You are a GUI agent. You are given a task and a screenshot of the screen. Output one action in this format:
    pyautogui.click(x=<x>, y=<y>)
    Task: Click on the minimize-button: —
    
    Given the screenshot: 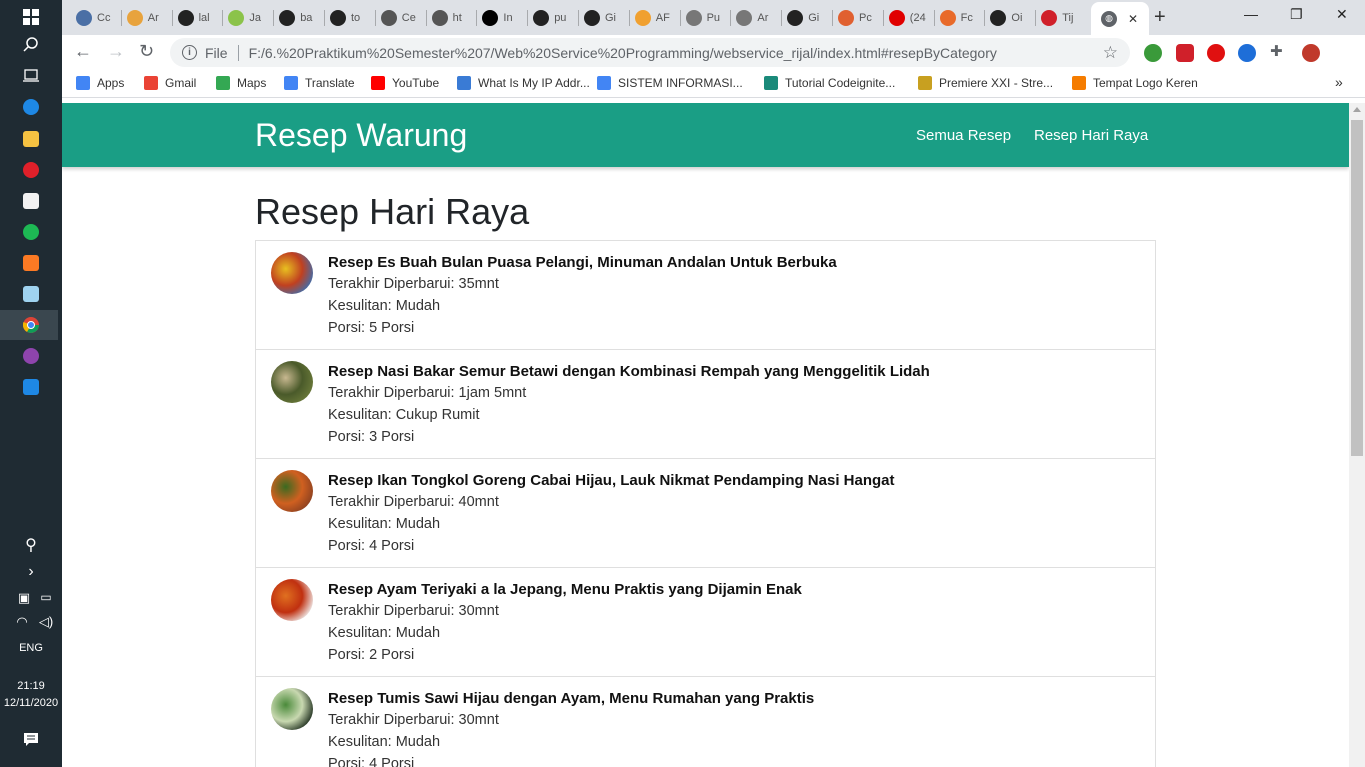 What is the action you would take?
    pyautogui.click(x=1251, y=14)
    